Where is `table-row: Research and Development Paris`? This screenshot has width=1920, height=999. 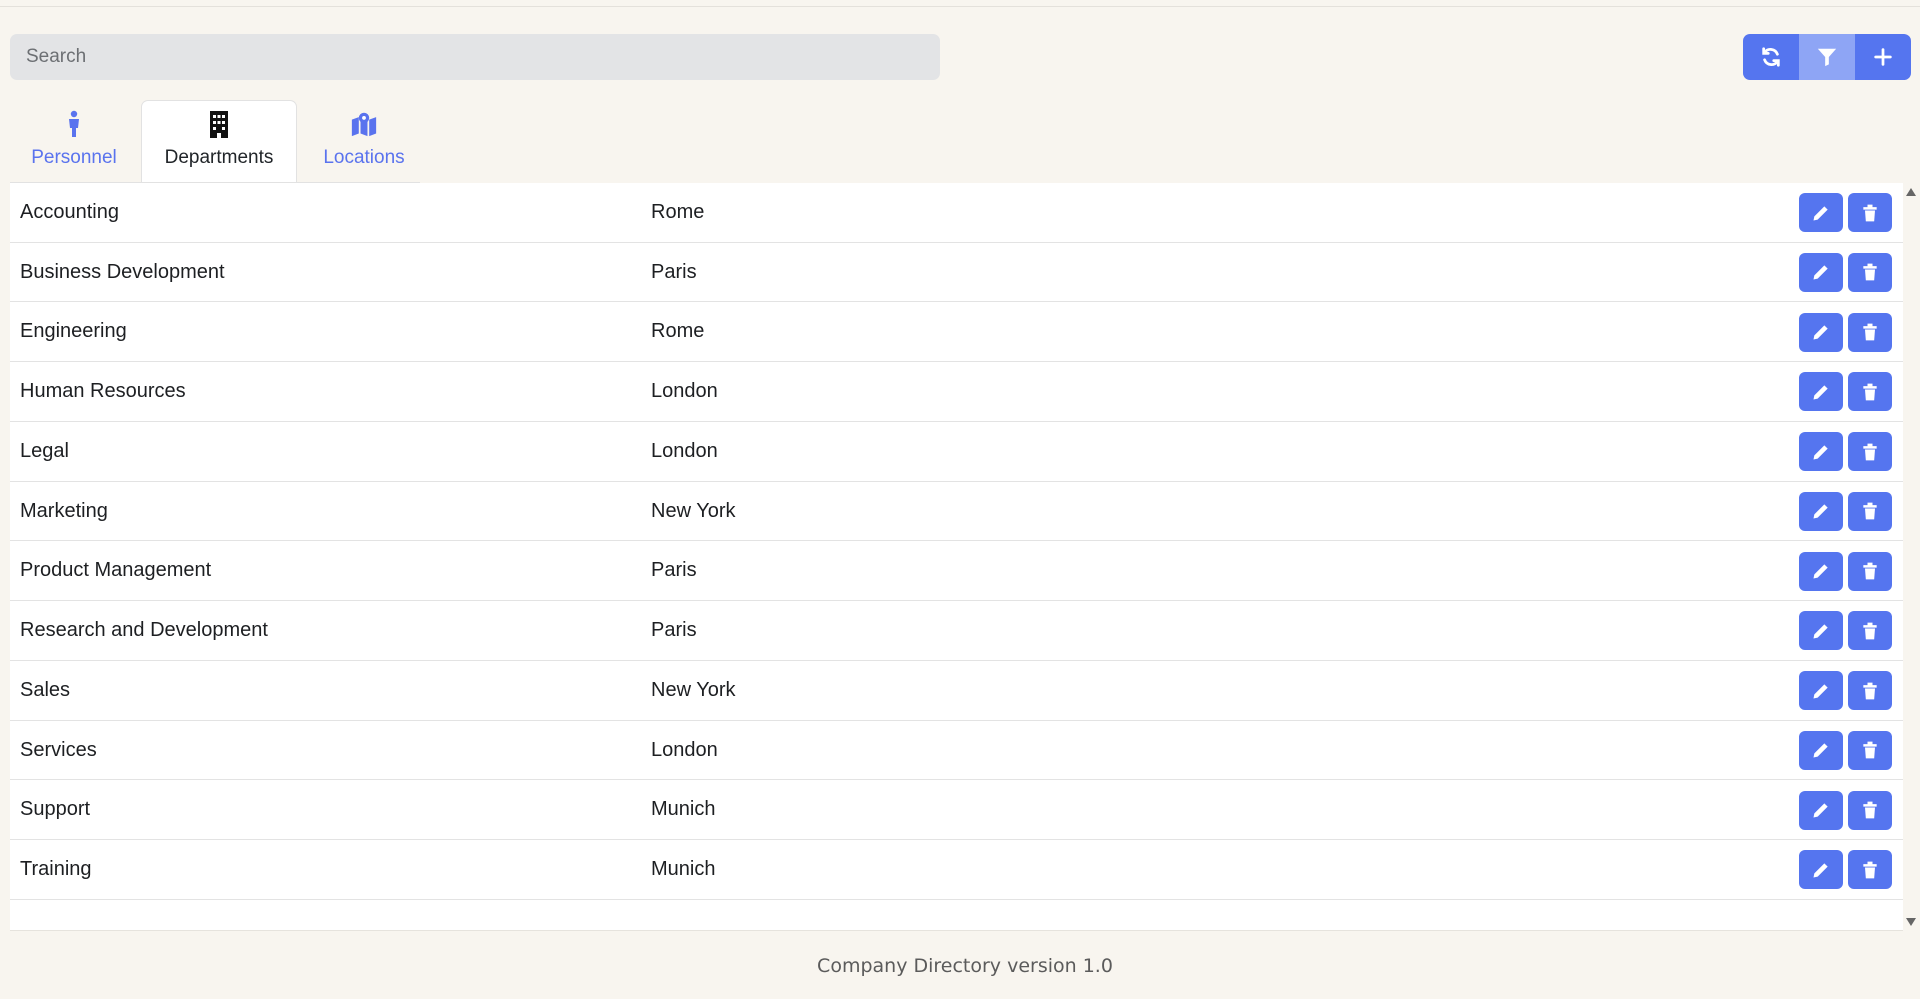
table-row: Research and Development Paris is located at coordinates (956, 631).